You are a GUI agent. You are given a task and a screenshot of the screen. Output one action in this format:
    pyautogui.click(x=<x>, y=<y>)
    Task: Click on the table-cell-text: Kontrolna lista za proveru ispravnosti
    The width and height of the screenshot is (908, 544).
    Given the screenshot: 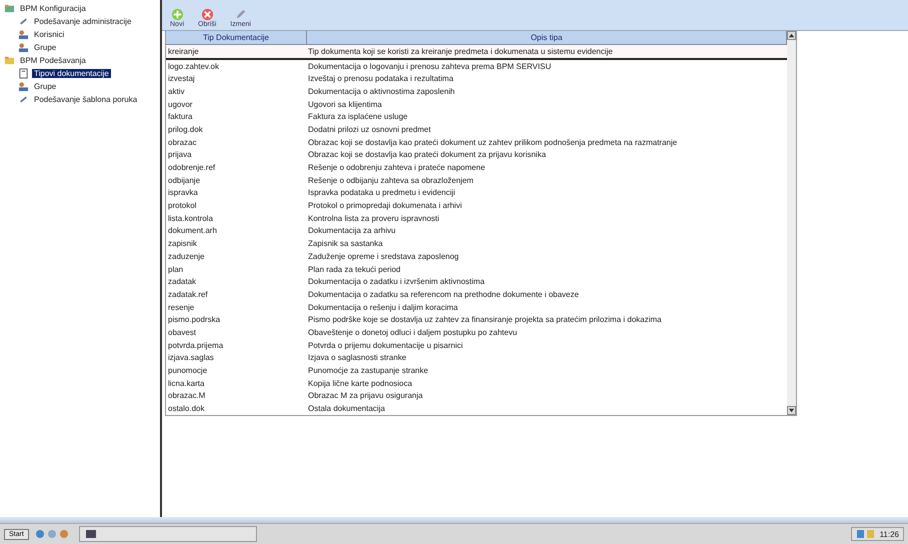 What is the action you would take?
    pyautogui.click(x=373, y=218)
    